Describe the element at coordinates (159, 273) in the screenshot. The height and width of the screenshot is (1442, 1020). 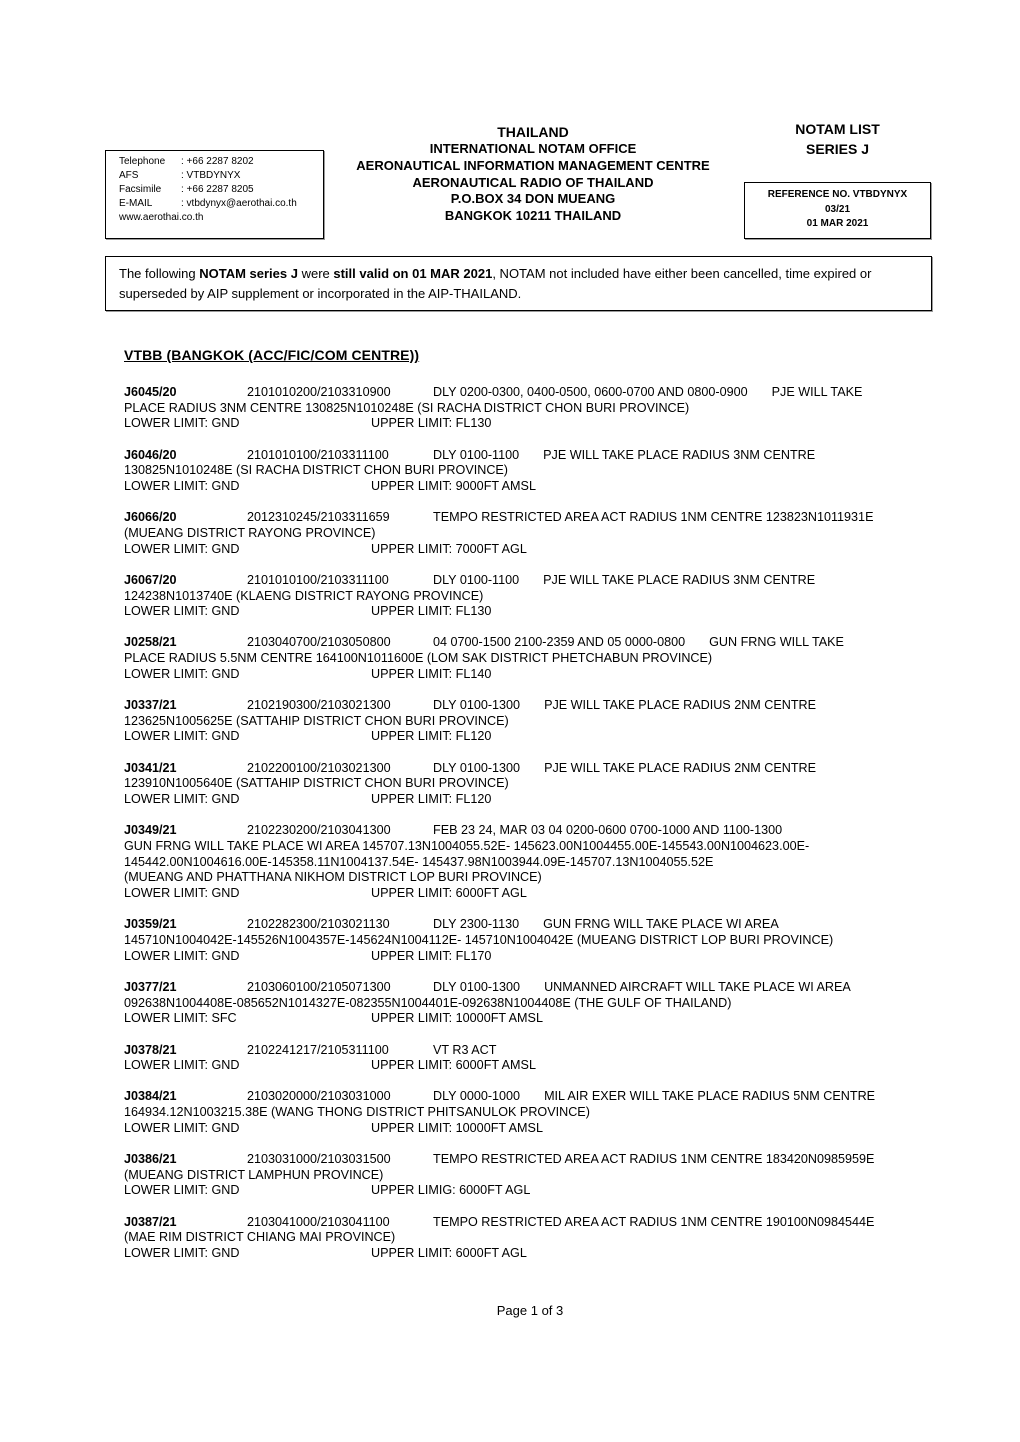
I see `notice-text-part: The following` at that location.